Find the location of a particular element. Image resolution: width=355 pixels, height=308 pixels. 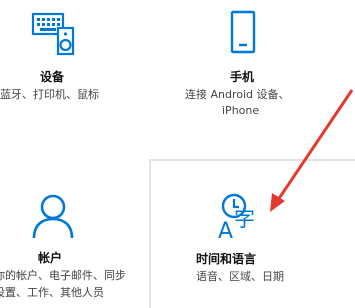

annotation-arrow is located at coordinates (312, 150).